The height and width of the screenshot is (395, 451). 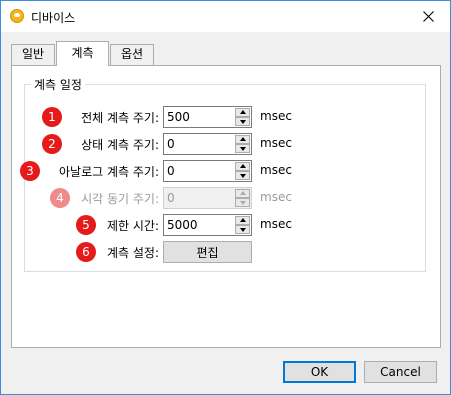 I want to click on close-button, so click(x=428, y=16).